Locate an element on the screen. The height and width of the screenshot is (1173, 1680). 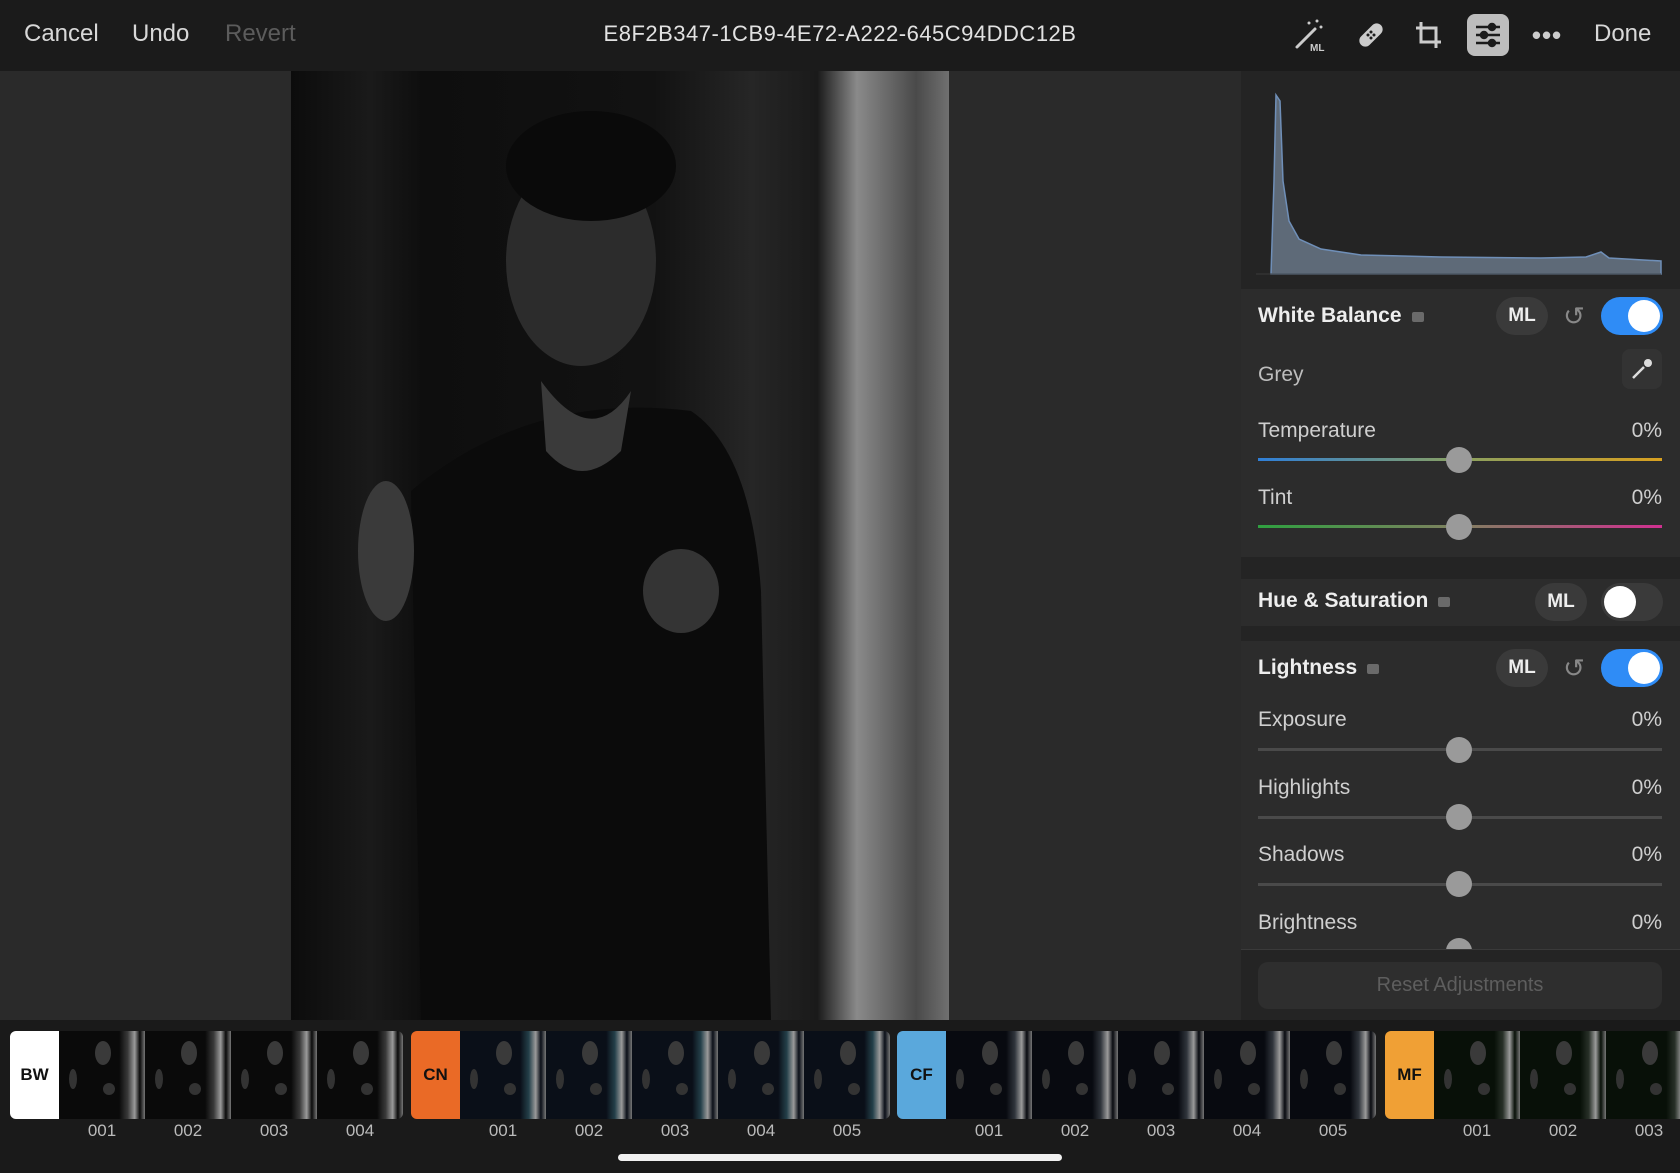
lightness-title-text: Lightness is located at coordinates (1308, 667).